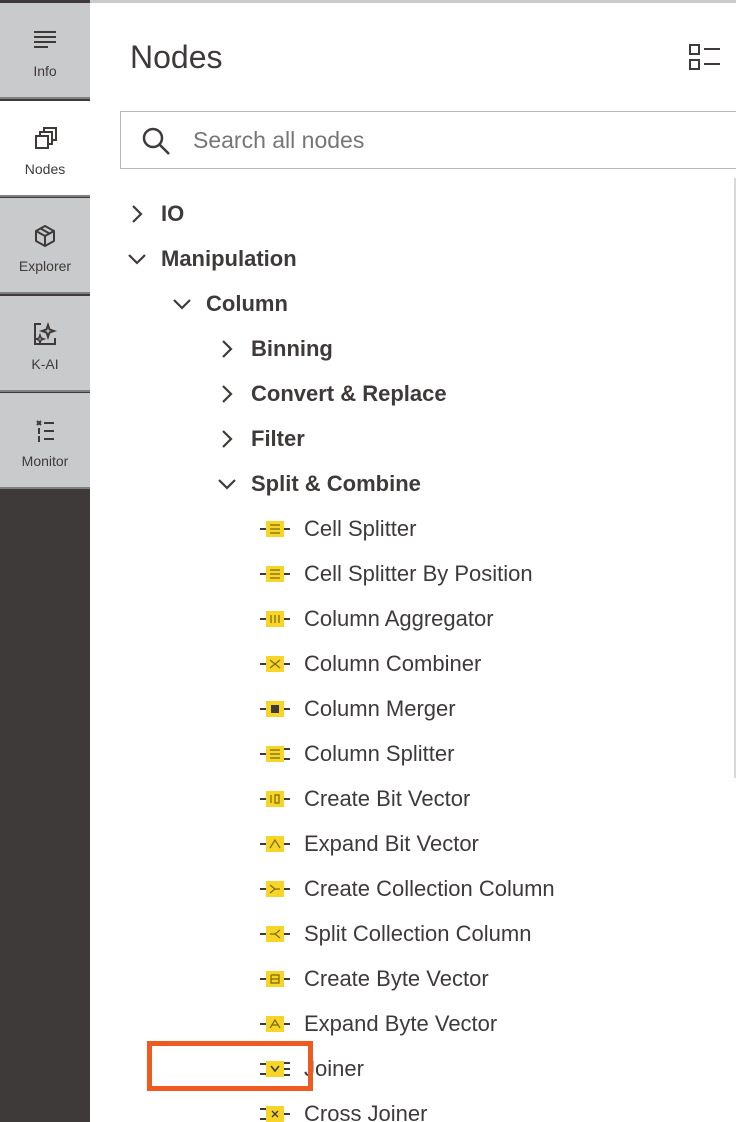  Describe the element at coordinates (349, 393) in the screenshot. I see `tree-category-label: Convert & Replace` at that location.